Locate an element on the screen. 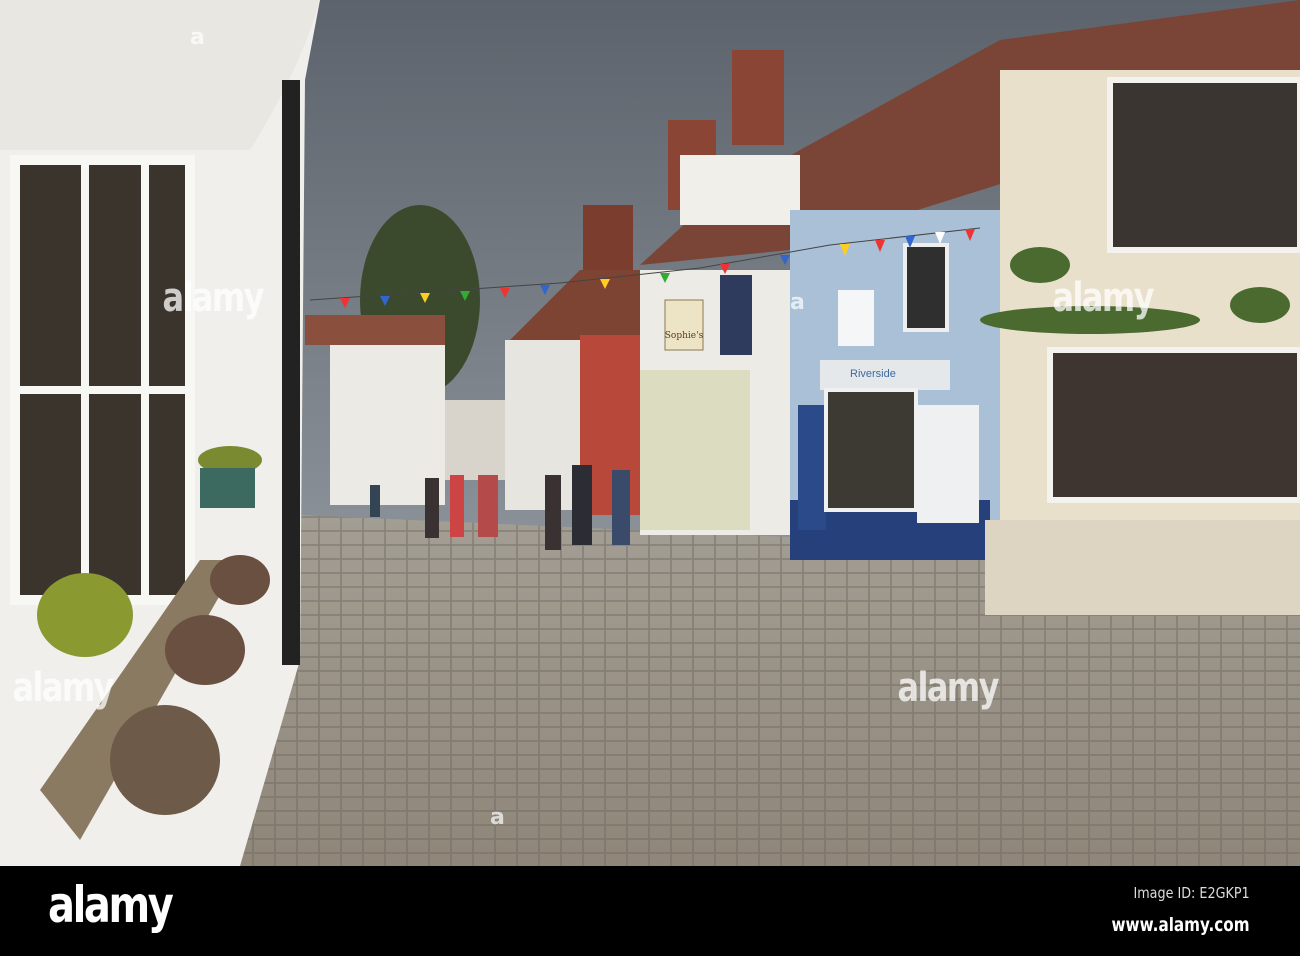  footer-bar: alamy Image ID: E2GKP1 www.alamy.com is located at coordinates (650, 911).